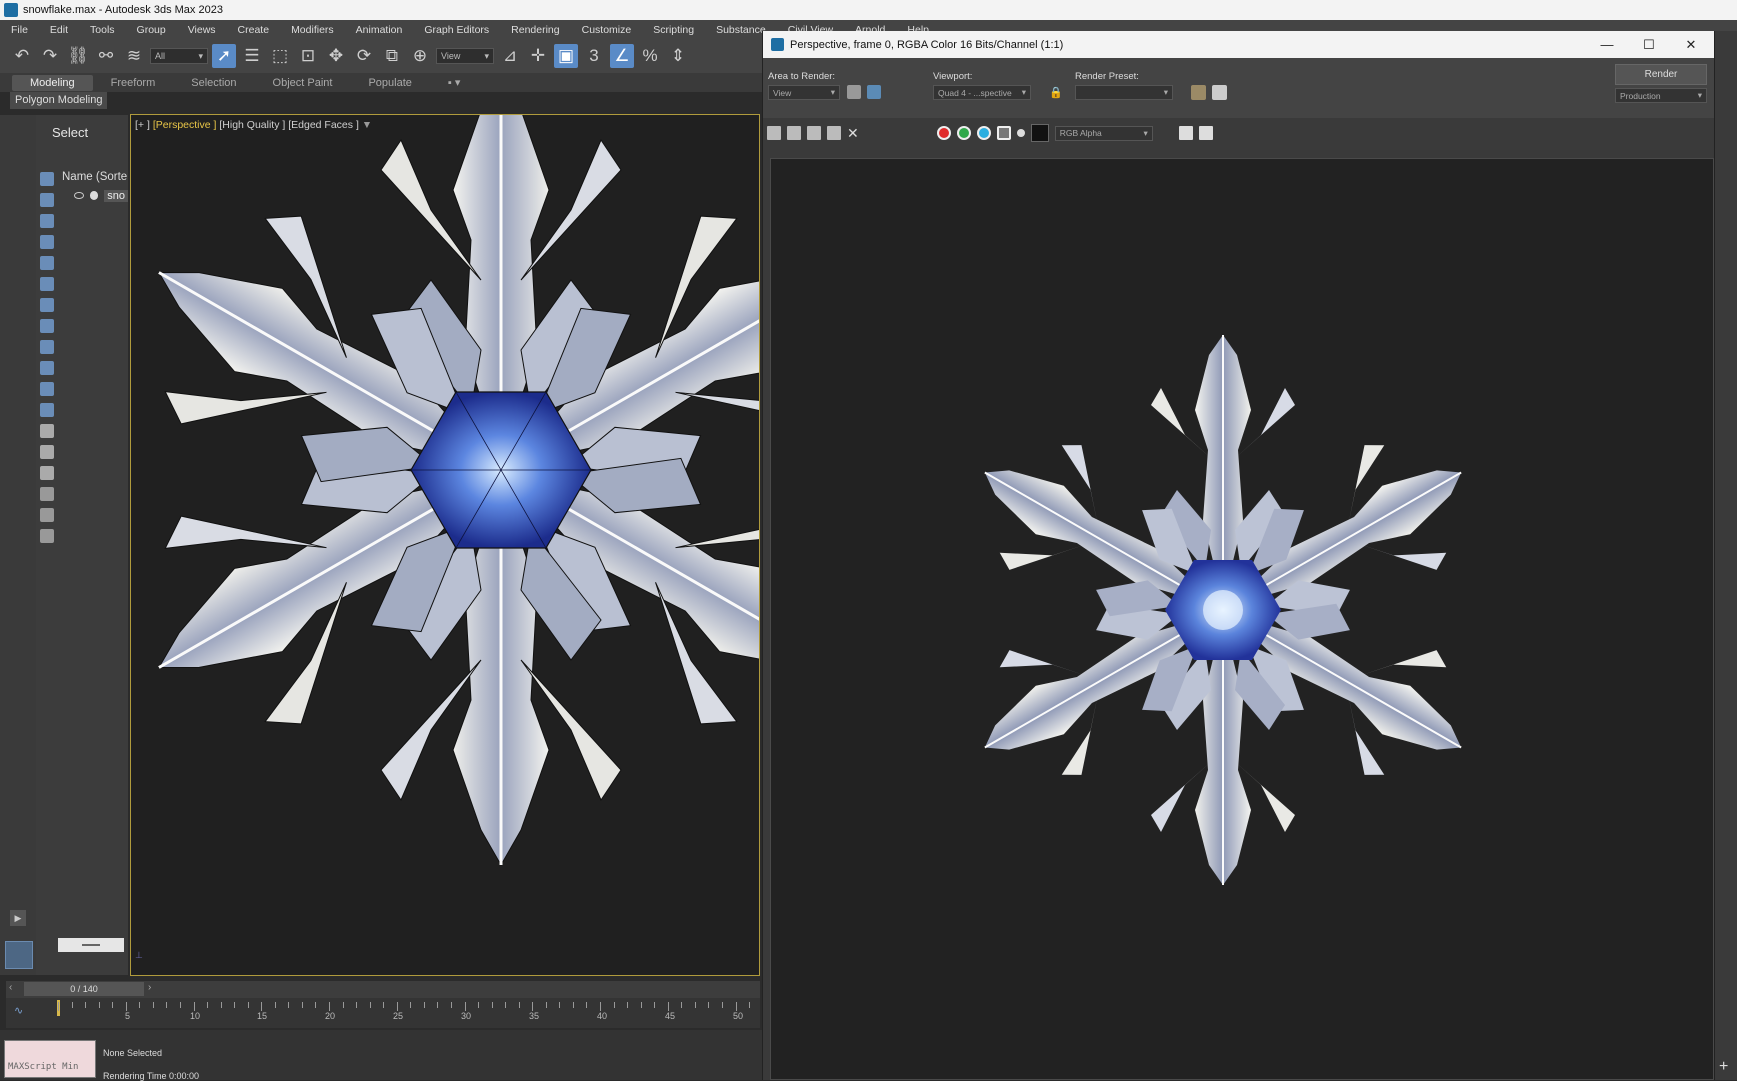 Image resolution: width=1737 pixels, height=1081 pixels. Describe the element at coordinates (392, 56) in the screenshot. I see `scale-icon: ⧉` at that location.